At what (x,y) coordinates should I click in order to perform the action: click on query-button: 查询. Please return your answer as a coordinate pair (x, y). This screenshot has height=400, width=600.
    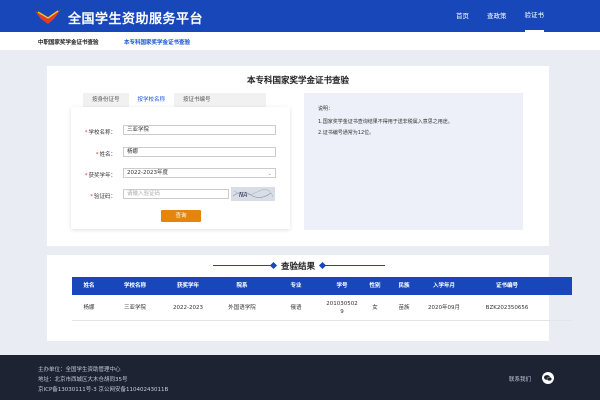
    Looking at the image, I should click on (181, 216).